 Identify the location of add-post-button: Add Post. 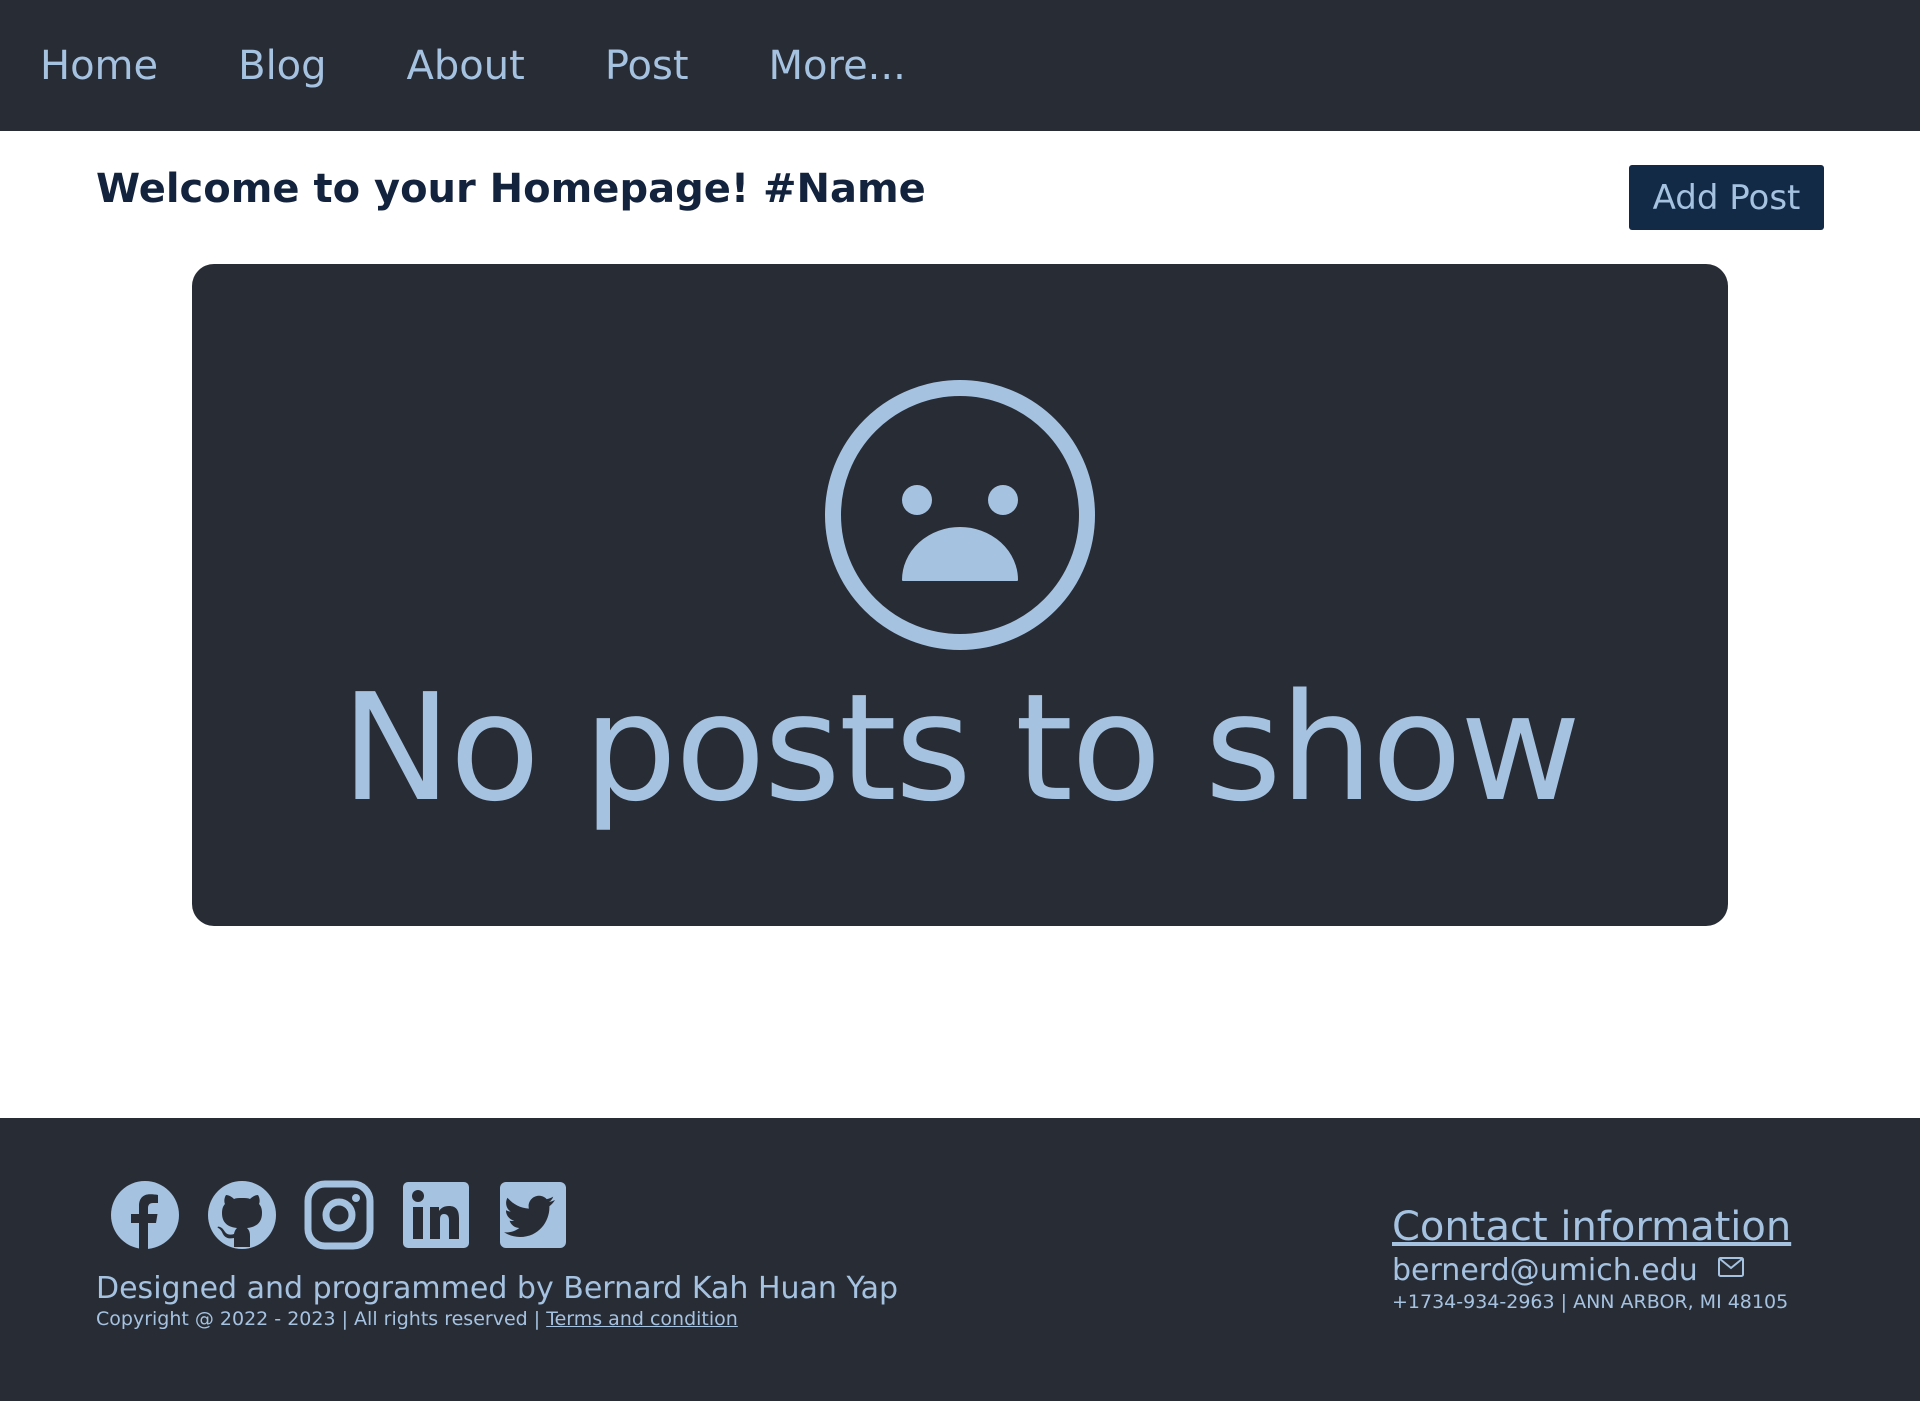
(1726, 197).